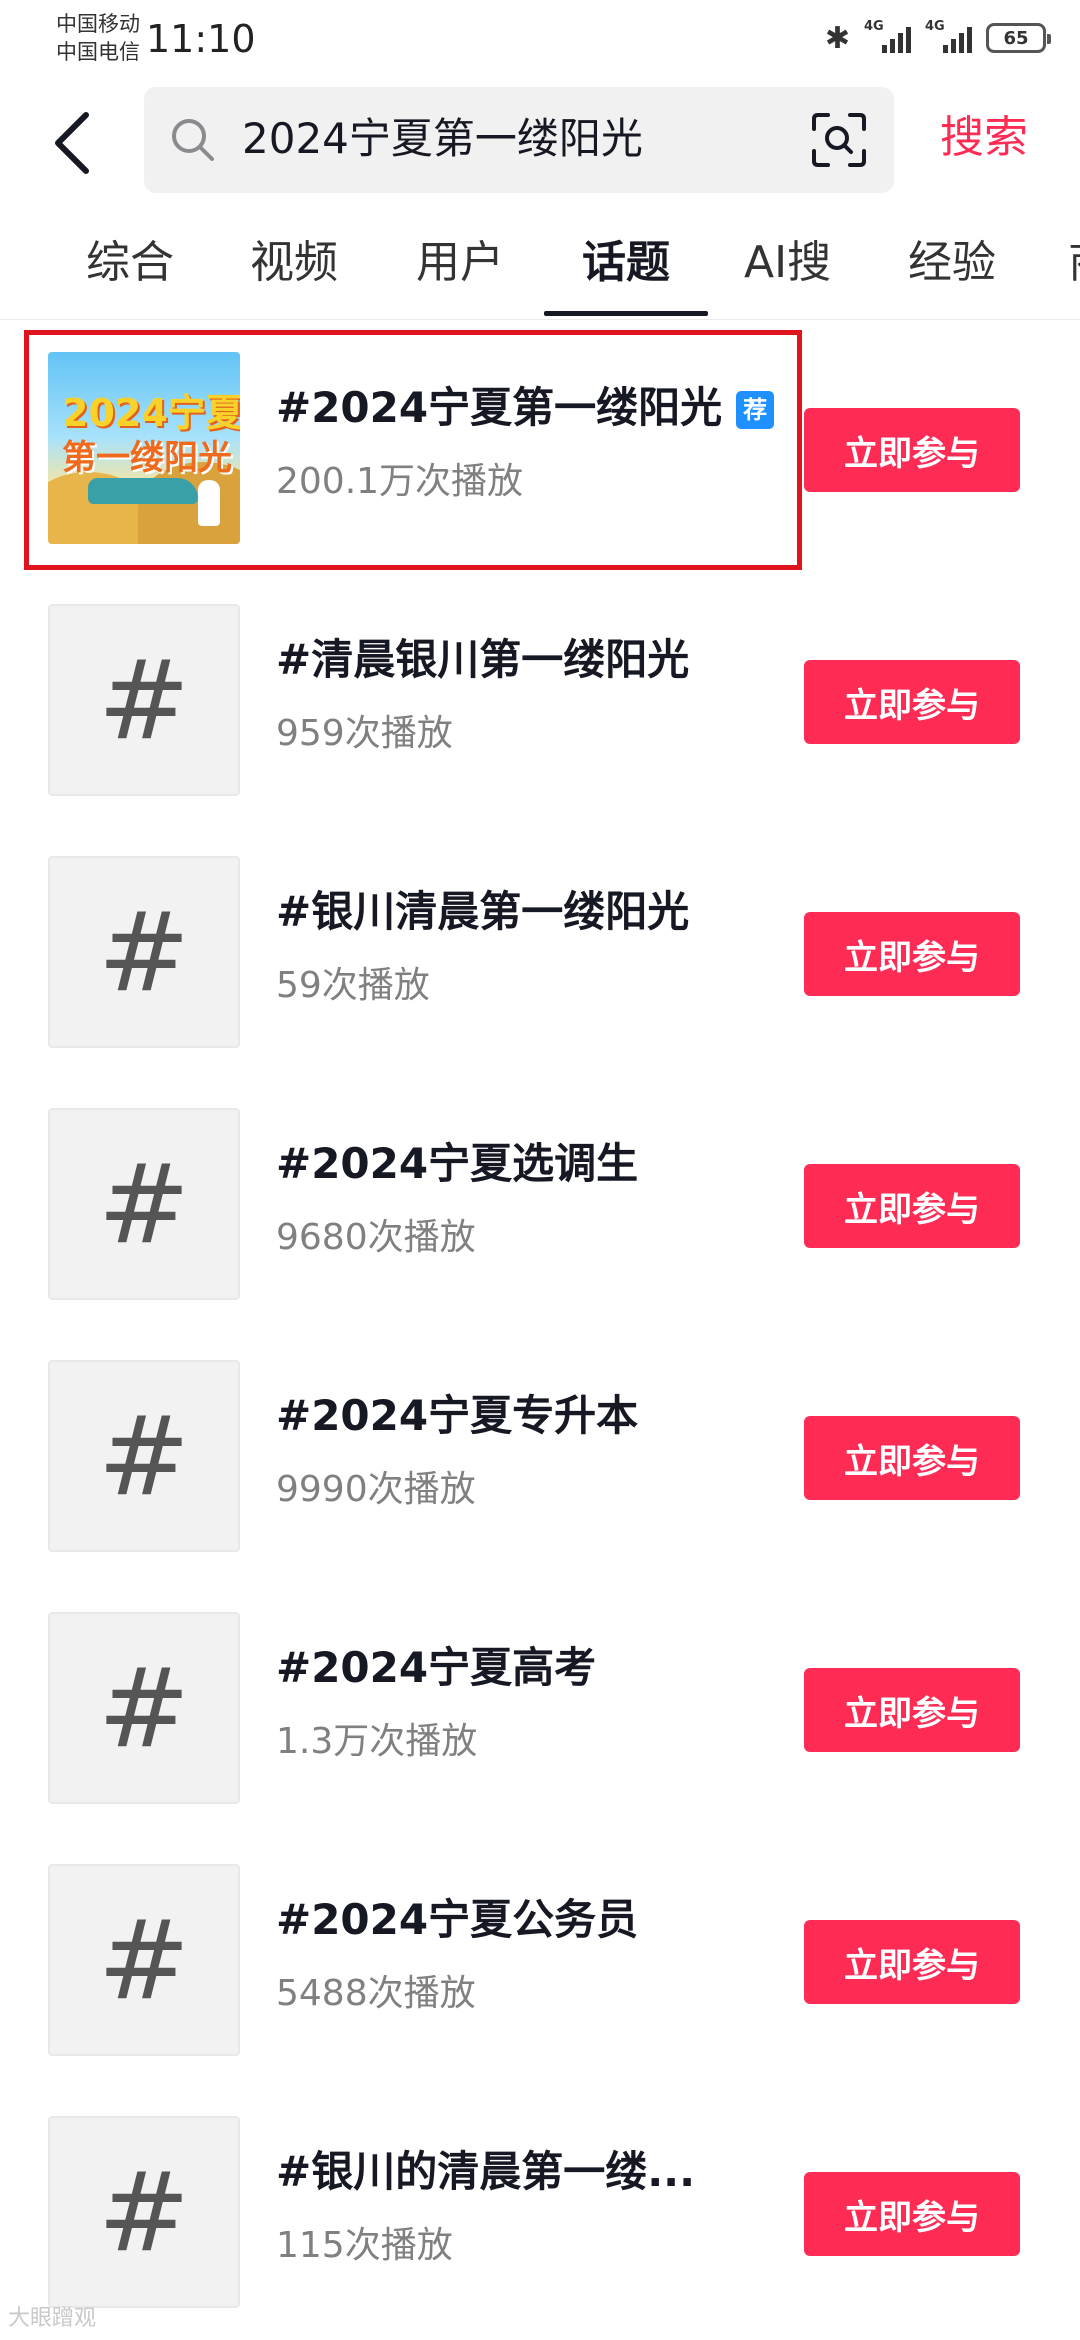 This screenshot has height=2340, width=1080. What do you see at coordinates (626, 263) in the screenshot?
I see `tab-topics: 话题` at bounding box center [626, 263].